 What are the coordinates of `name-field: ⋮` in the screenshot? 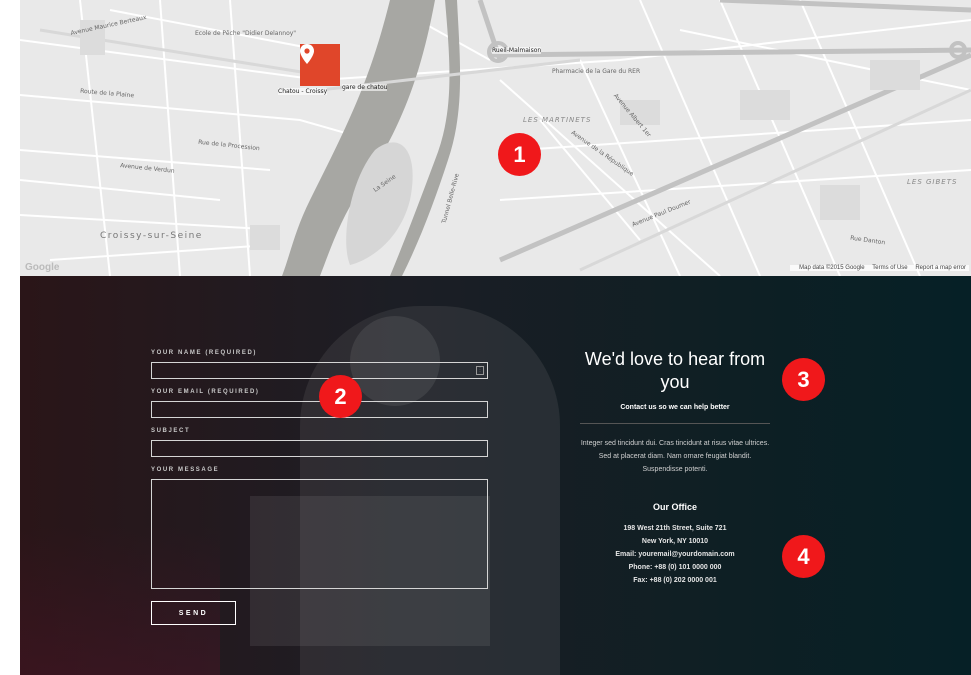 It's located at (319, 370).